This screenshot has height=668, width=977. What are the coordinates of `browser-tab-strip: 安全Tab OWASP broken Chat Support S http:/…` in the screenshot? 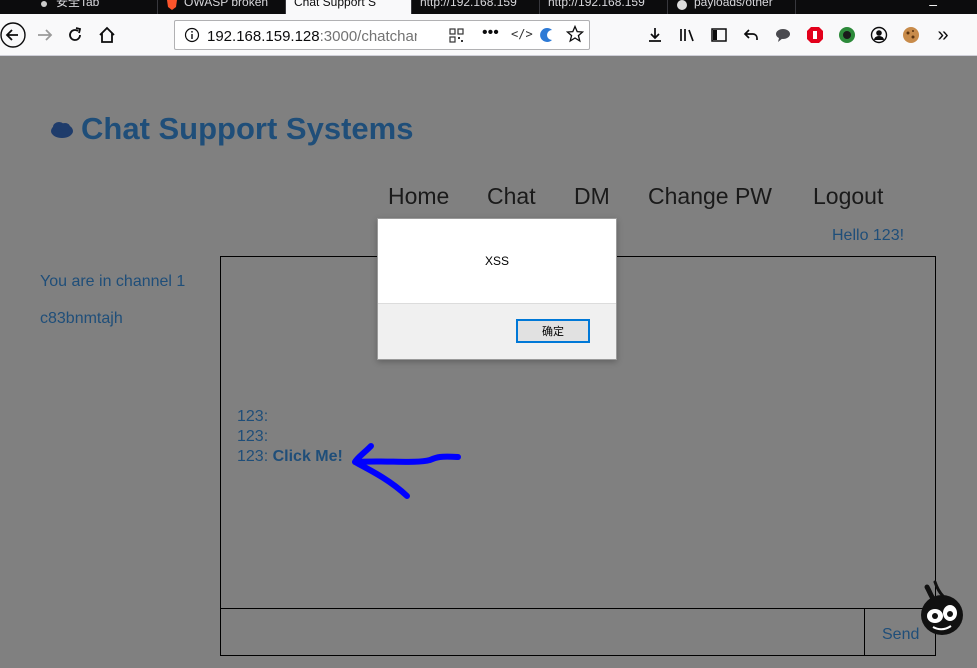 It's located at (488, 7).